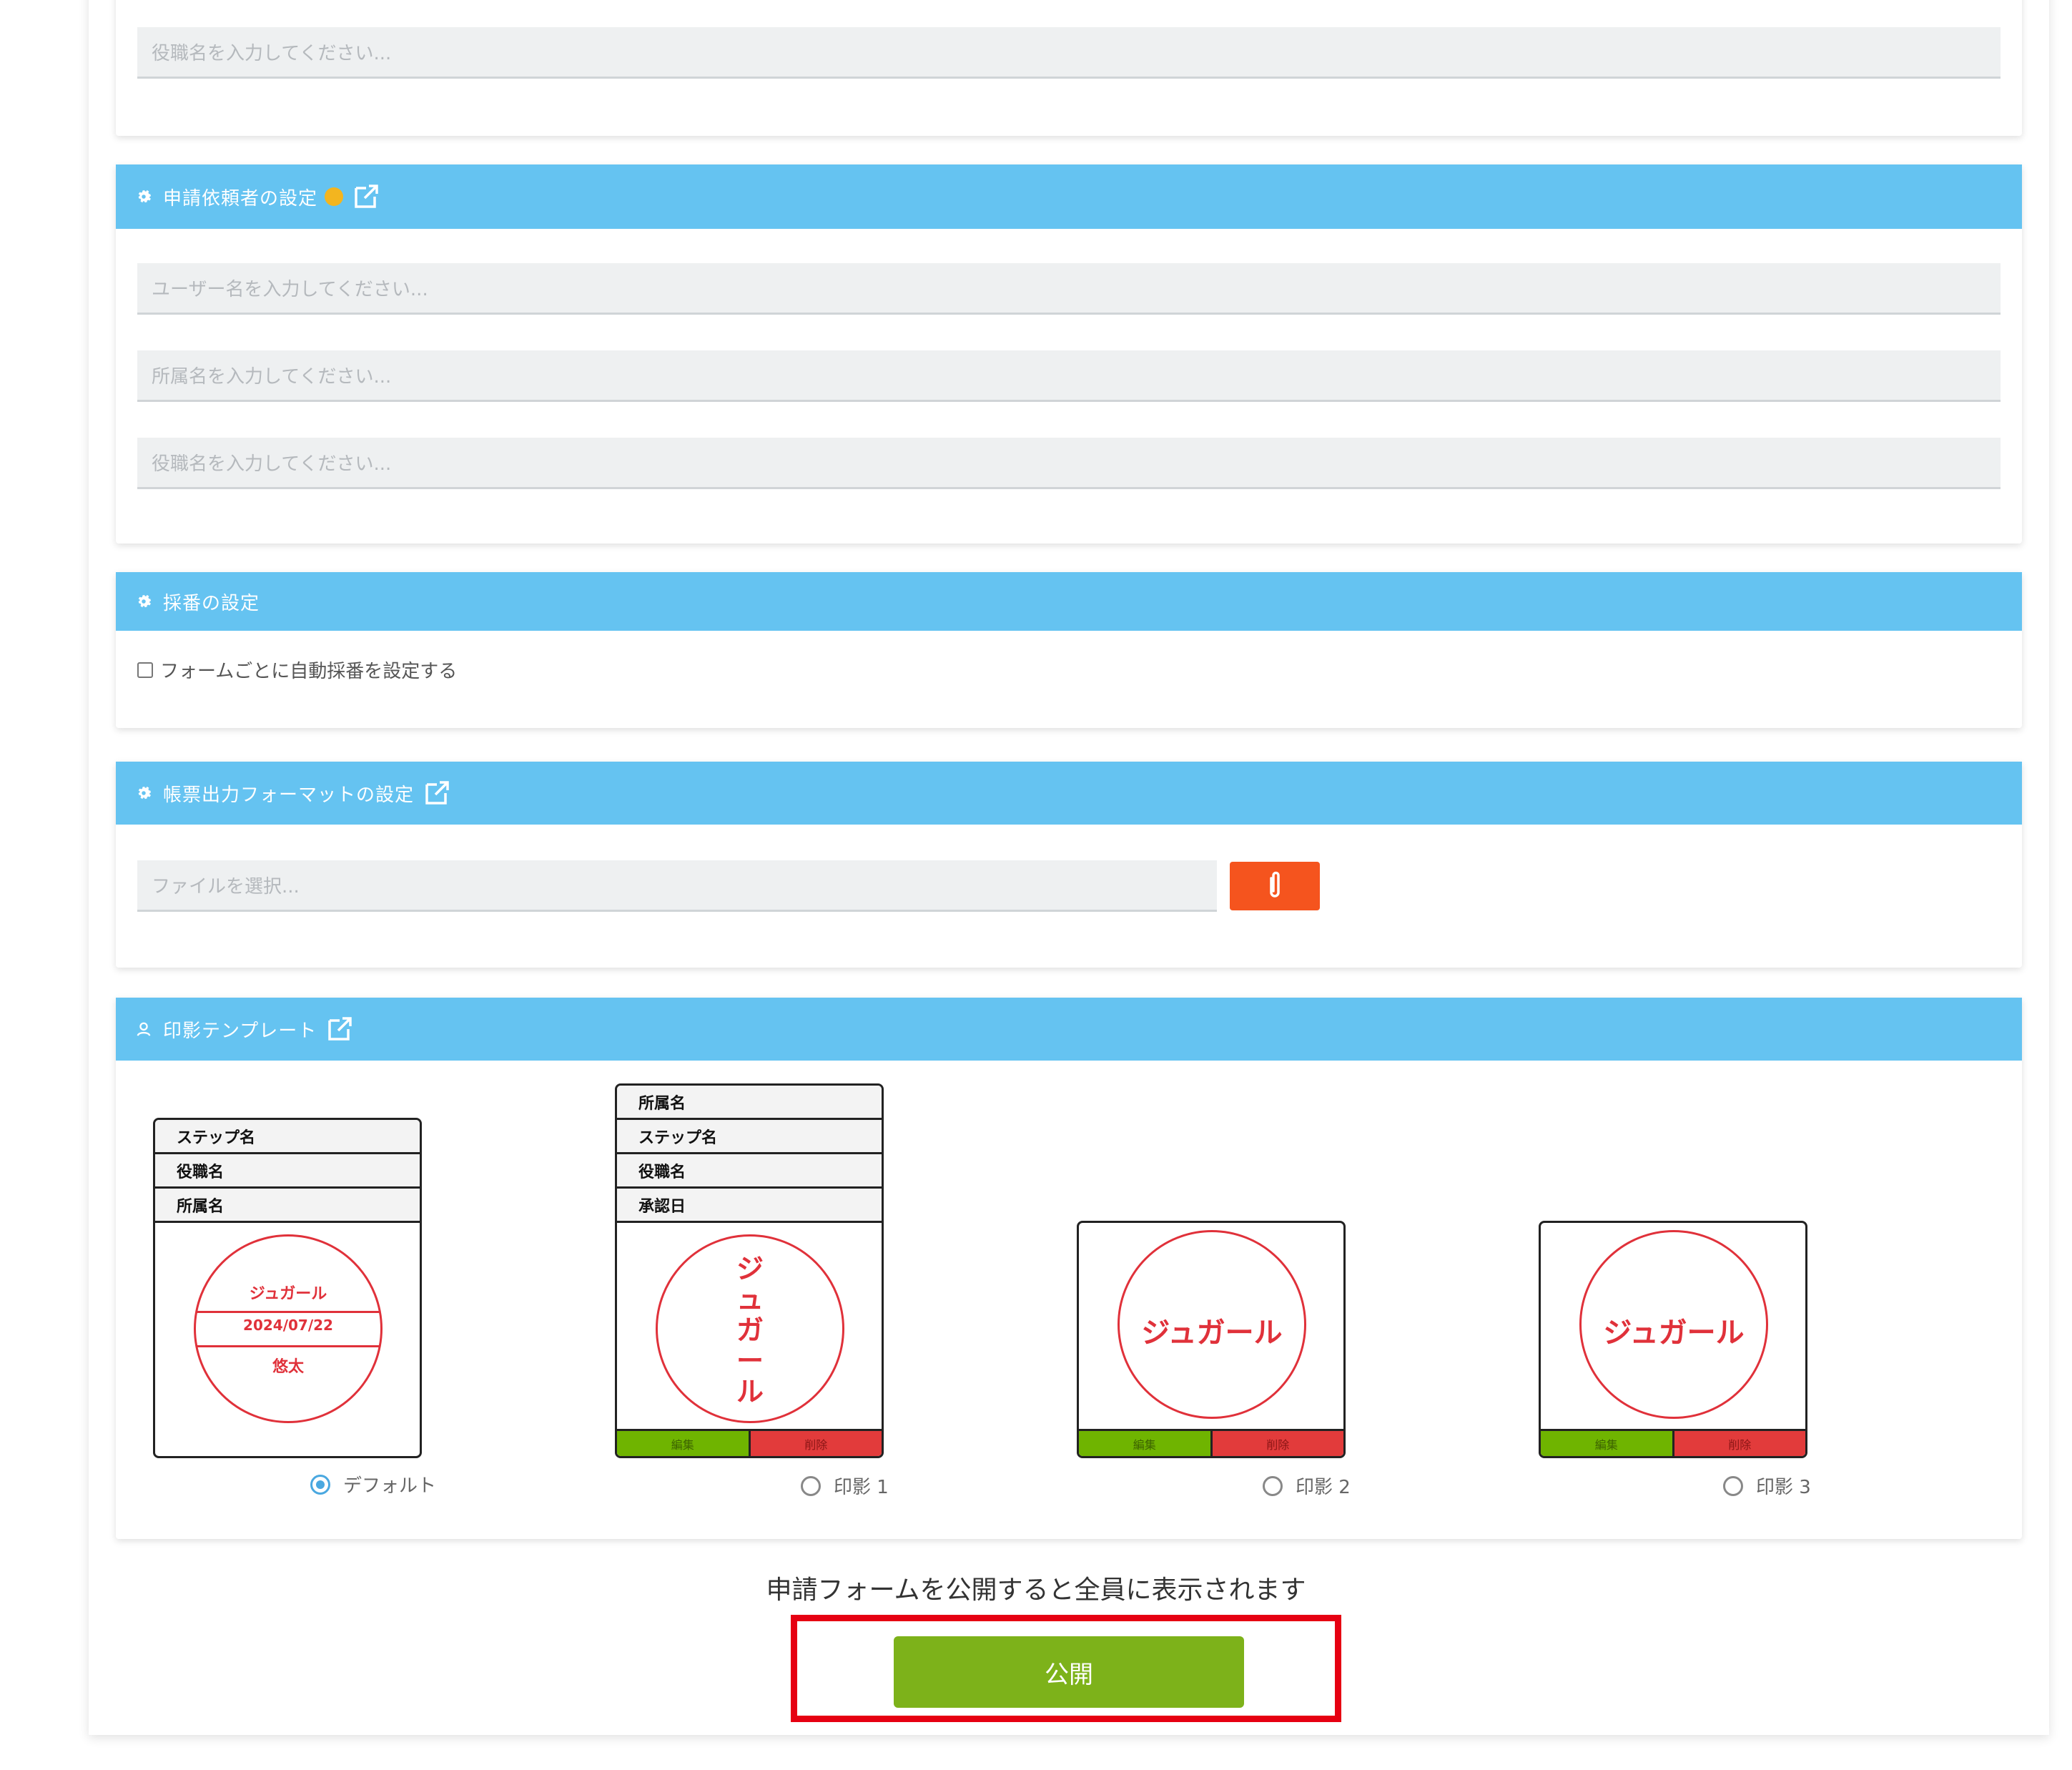 This screenshot has width=2072, height=1770. What do you see at coordinates (320, 1484) in the screenshot?
I see `stamp-radio-default` at bounding box center [320, 1484].